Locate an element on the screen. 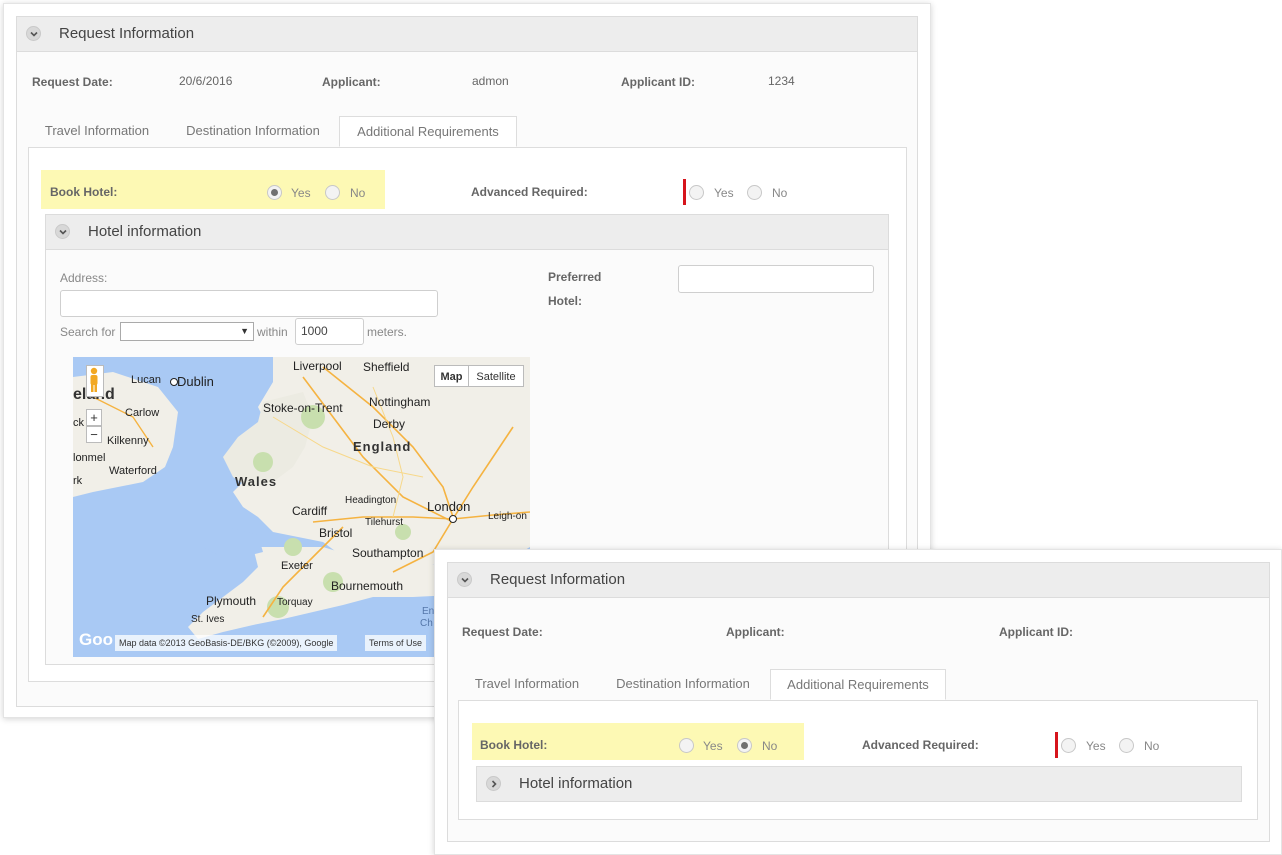 Image resolution: width=1282 pixels, height=855 pixels. map-label-ch: Ch is located at coordinates (426, 623).